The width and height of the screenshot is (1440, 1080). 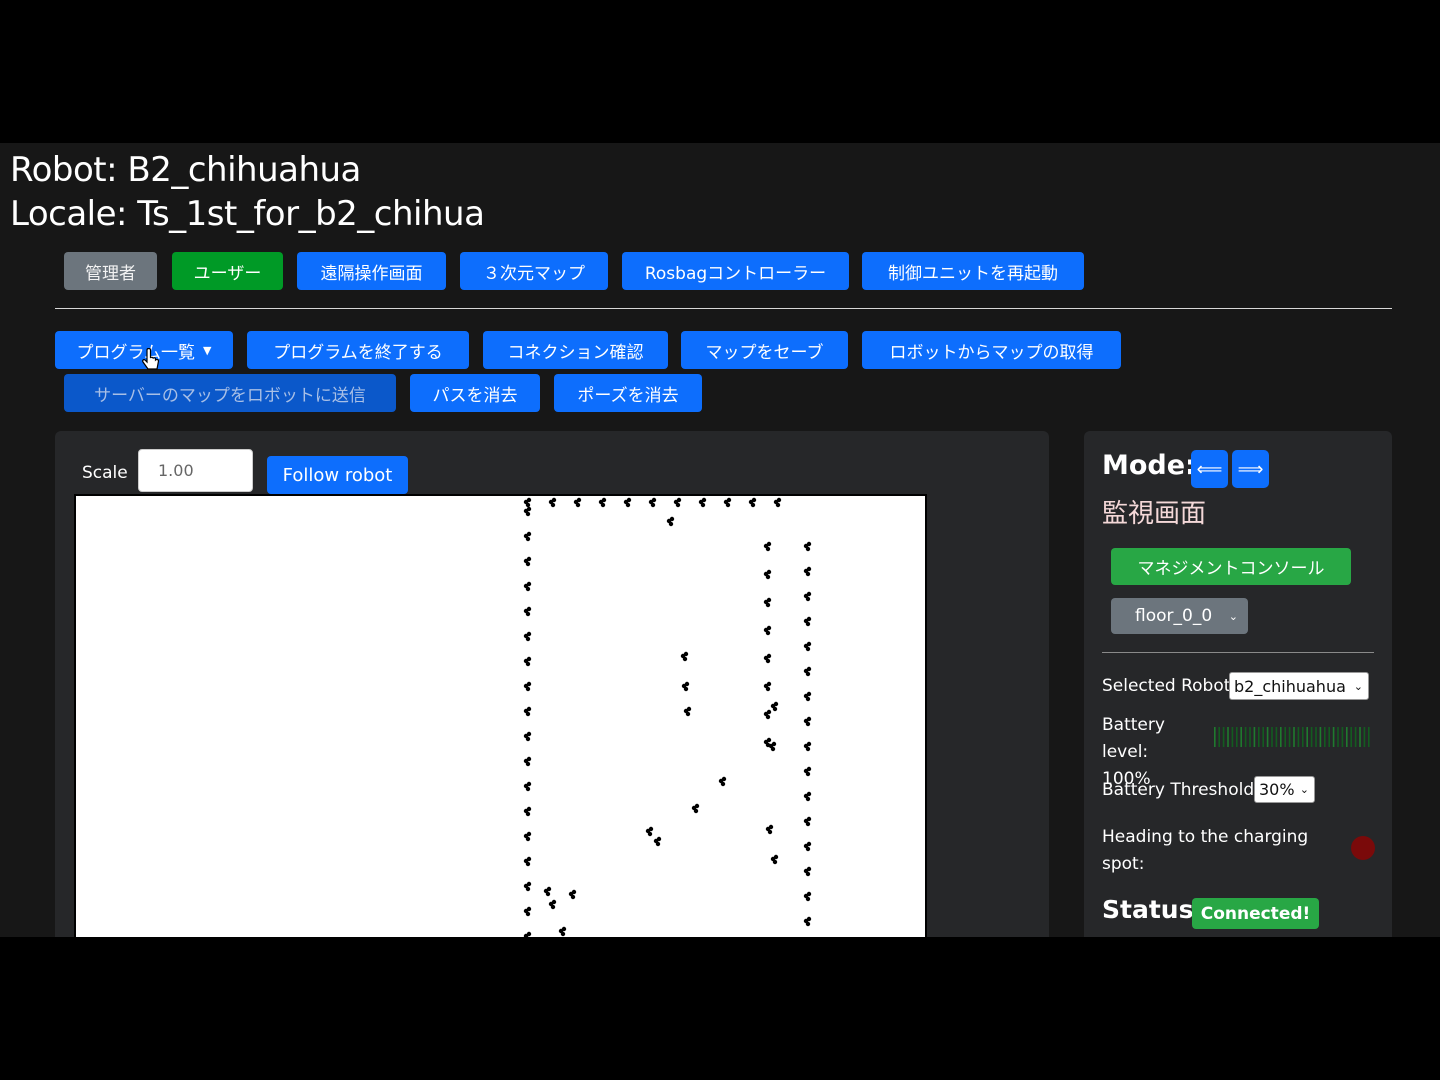 What do you see at coordinates (1231, 566) in the screenshot?
I see `management-console-button: マネジメントコンソール` at bounding box center [1231, 566].